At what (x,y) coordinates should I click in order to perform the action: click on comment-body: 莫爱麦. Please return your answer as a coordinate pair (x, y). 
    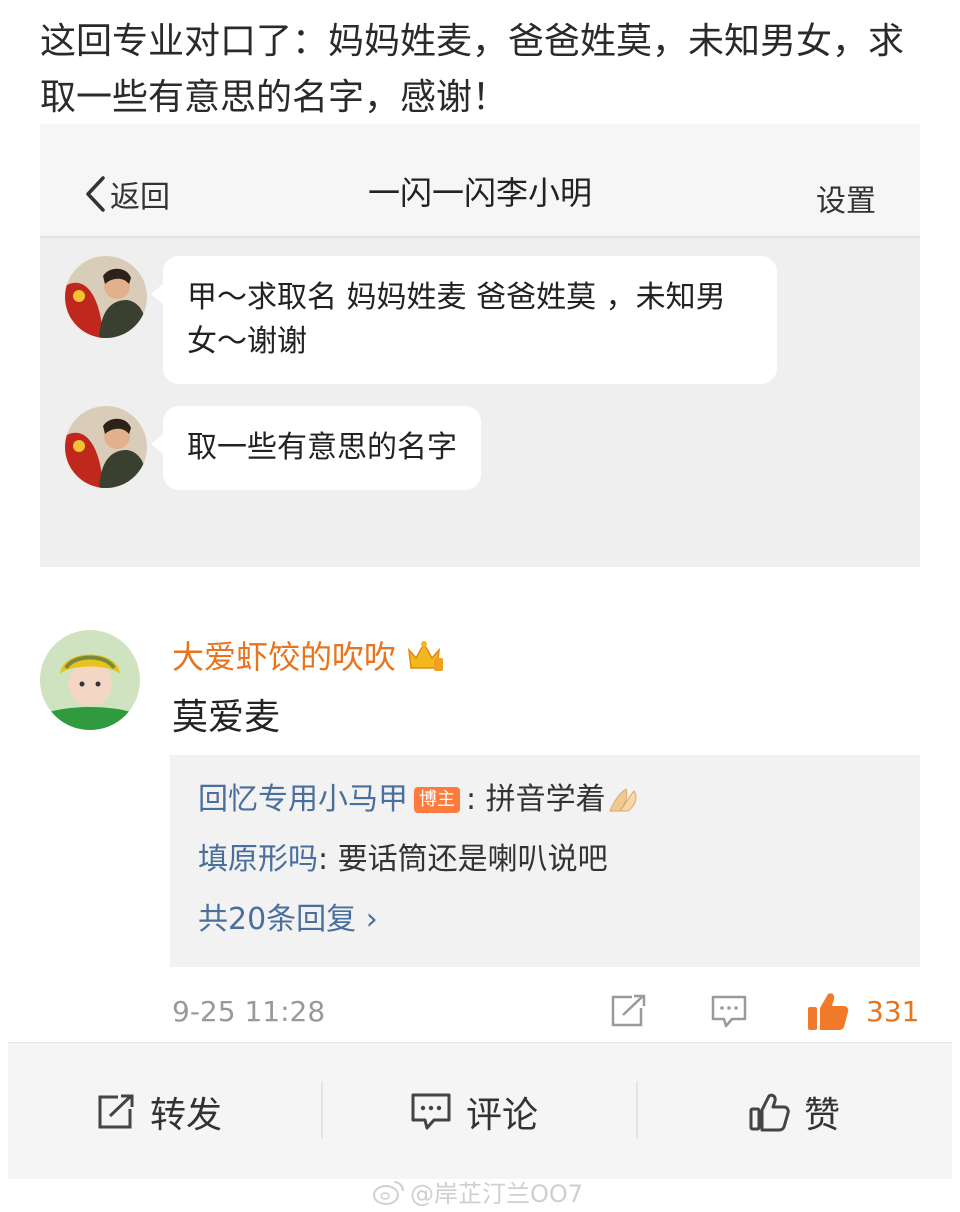
    Looking at the image, I should click on (226, 717).